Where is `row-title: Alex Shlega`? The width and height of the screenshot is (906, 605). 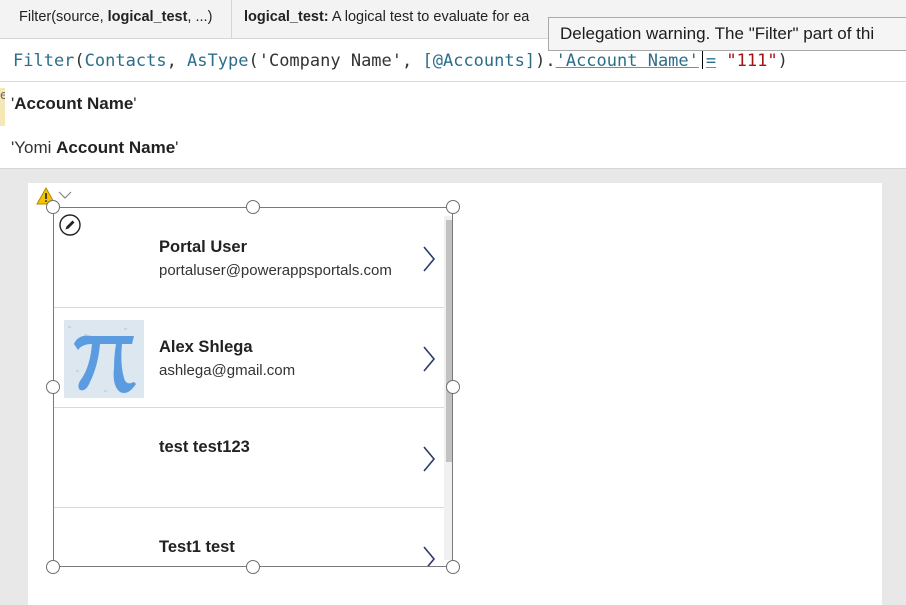 row-title: Alex Shlega is located at coordinates (206, 347).